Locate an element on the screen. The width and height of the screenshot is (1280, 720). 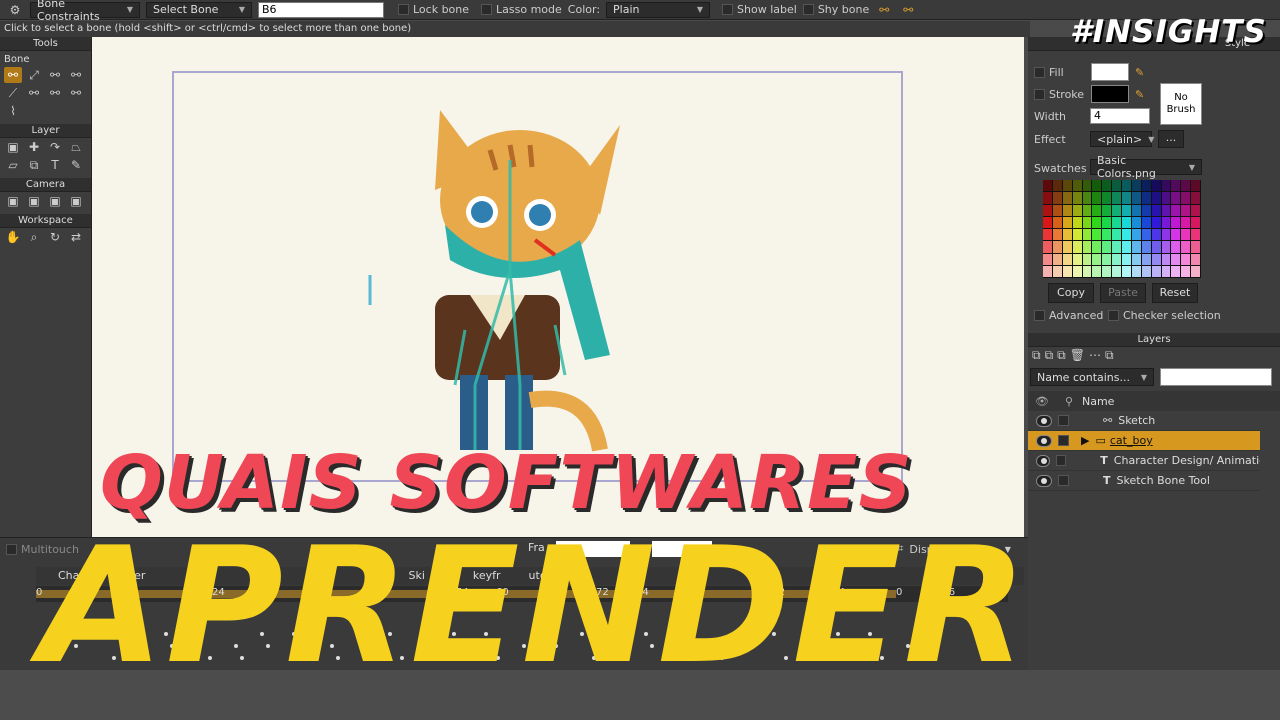
text-tool-icon: T is located at coordinates (55, 165).